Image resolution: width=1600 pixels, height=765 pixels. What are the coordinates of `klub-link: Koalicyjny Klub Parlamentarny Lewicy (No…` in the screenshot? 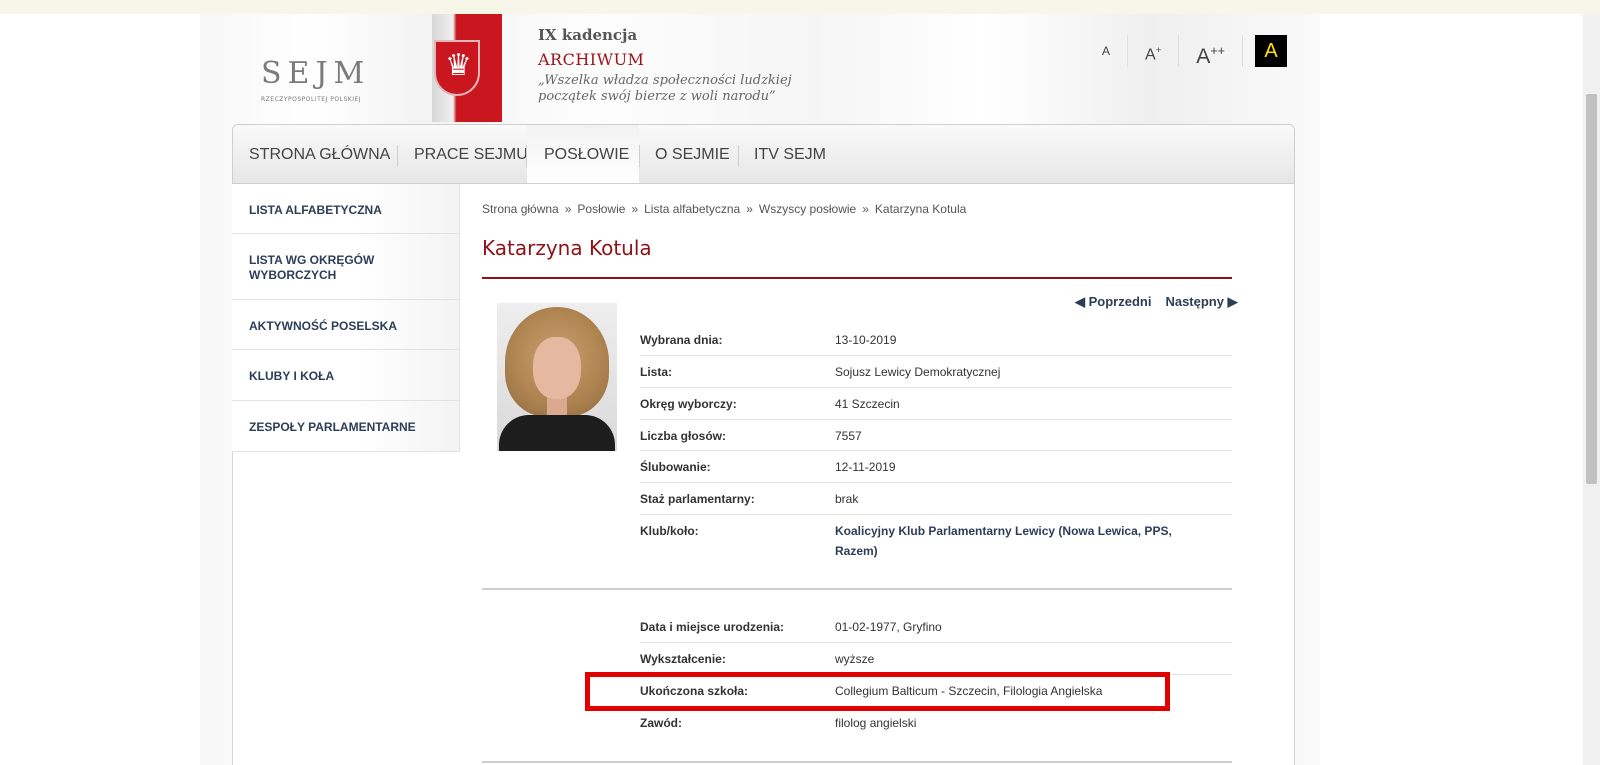 It's located at (1025, 541).